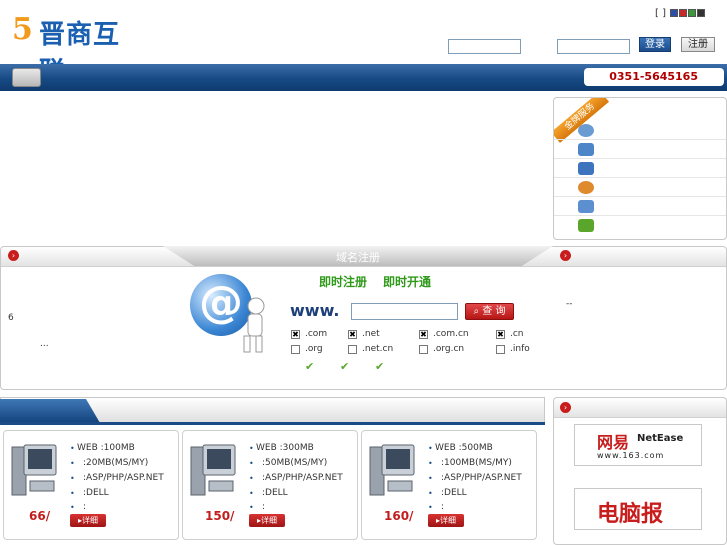 This screenshot has height=545, width=727. Describe the element at coordinates (295, 349) in the screenshot. I see `tld-checkbox-org` at that location.